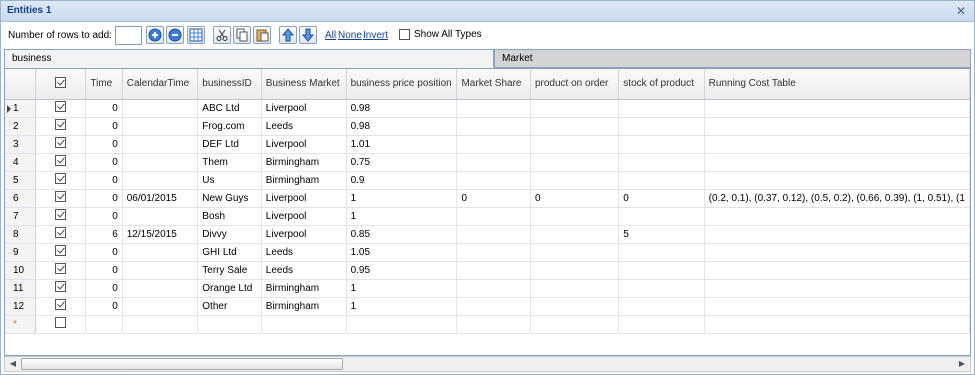 The image size is (975, 375). Describe the element at coordinates (229, 198) in the screenshot. I see `cell-id: New Guys` at that location.